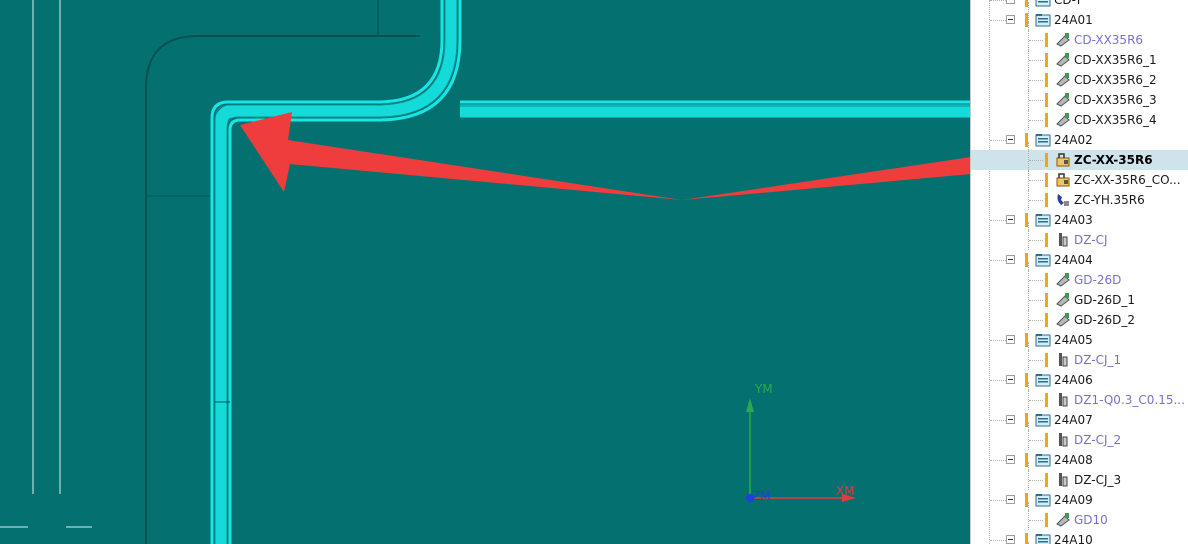 This screenshot has width=1188, height=544. What do you see at coordinates (1115, 120) in the screenshot?
I see `tree-item-label: CD-XX35R6_4` at bounding box center [1115, 120].